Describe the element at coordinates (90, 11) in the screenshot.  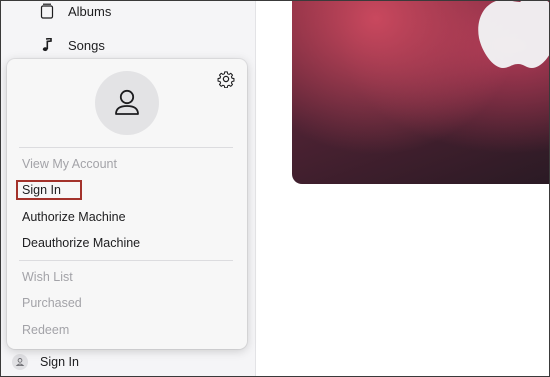
I see `sidebar-item-label: Albums` at that location.